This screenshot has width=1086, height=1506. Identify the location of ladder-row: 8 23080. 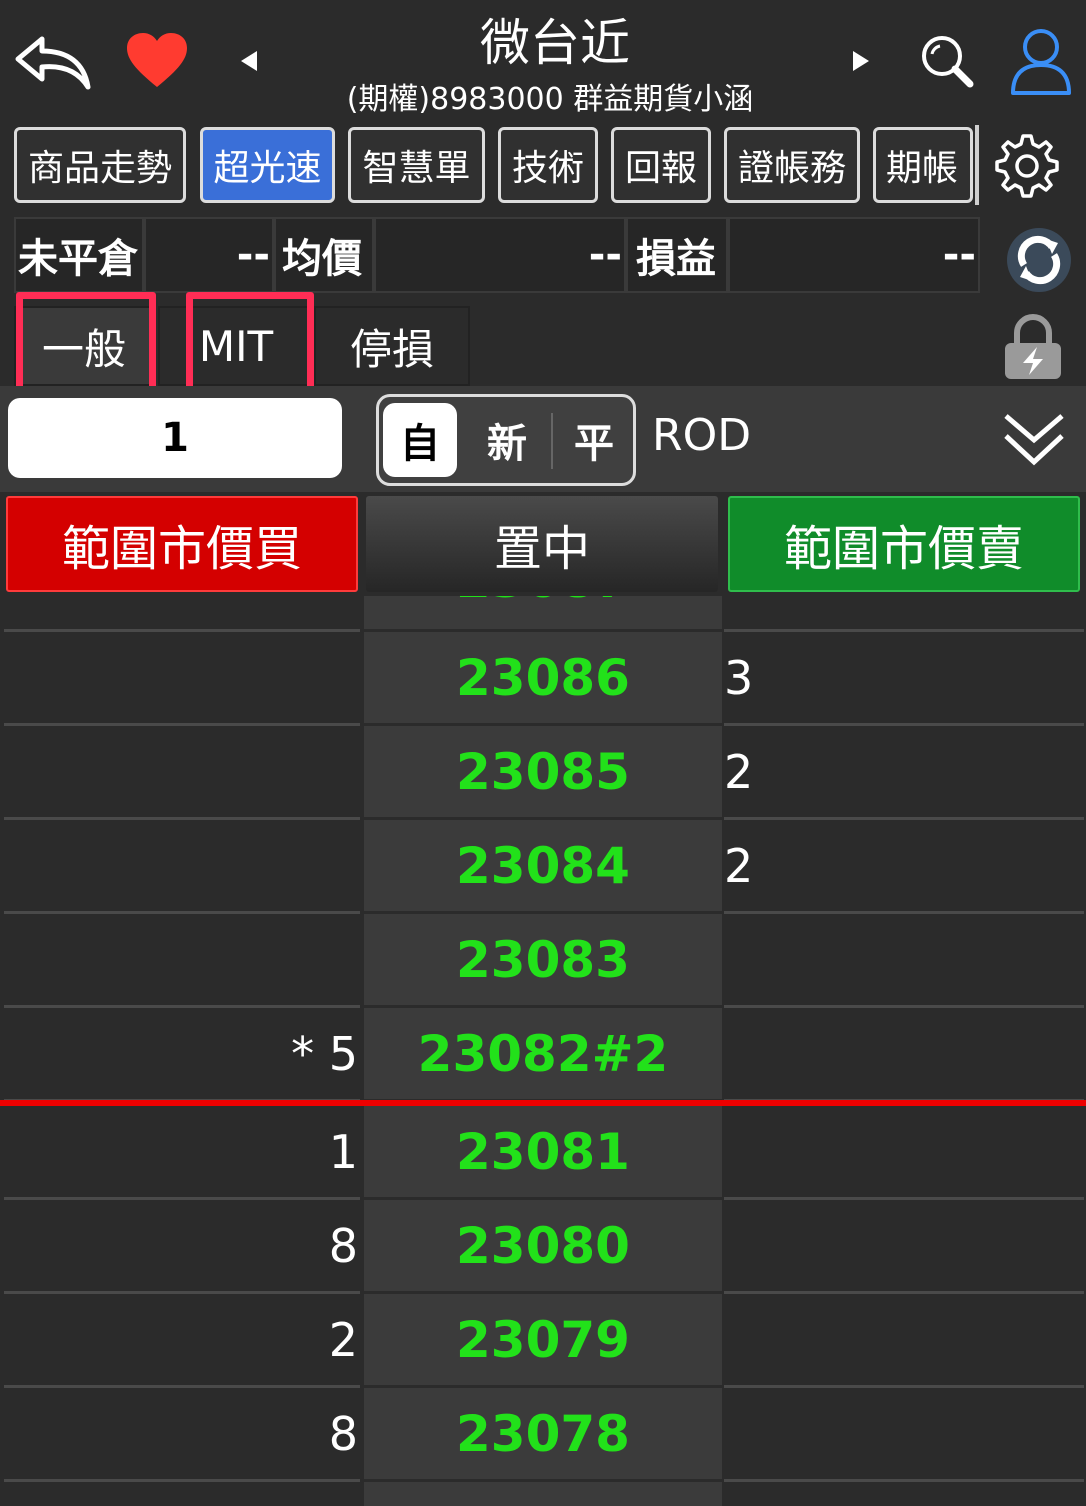
(543, 1247).